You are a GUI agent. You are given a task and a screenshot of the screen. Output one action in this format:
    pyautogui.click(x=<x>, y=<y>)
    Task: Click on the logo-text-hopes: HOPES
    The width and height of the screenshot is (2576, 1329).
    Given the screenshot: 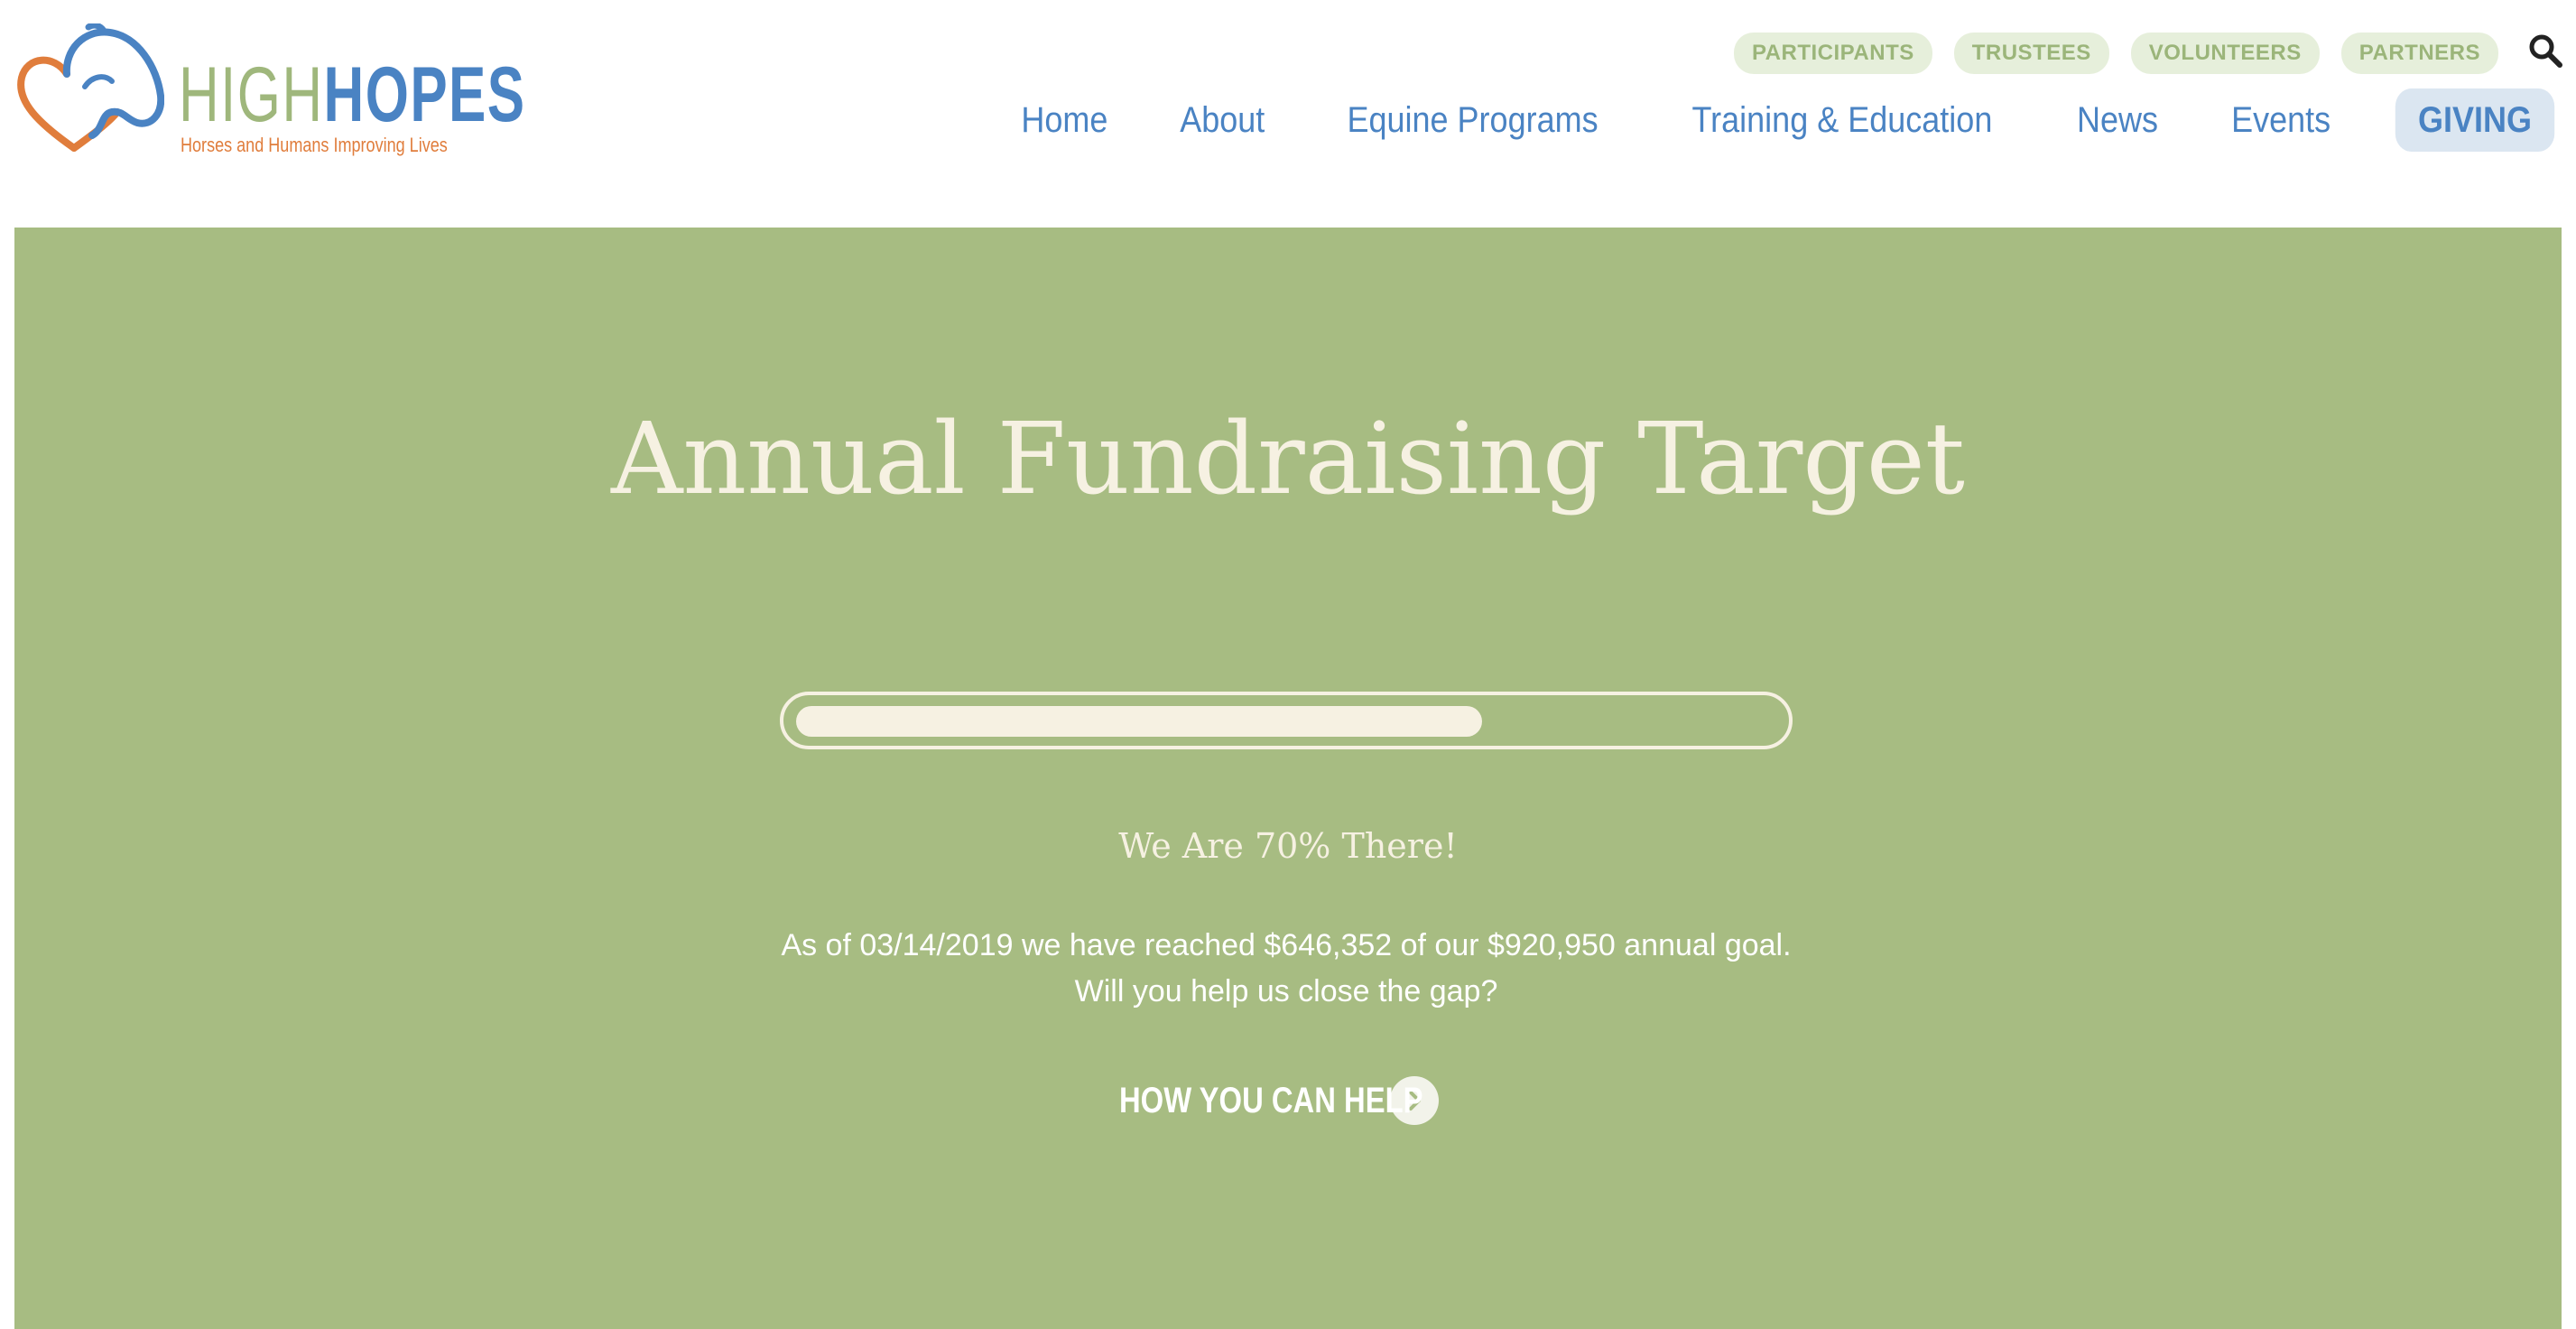 What is the action you would take?
    pyautogui.click(x=424, y=94)
    